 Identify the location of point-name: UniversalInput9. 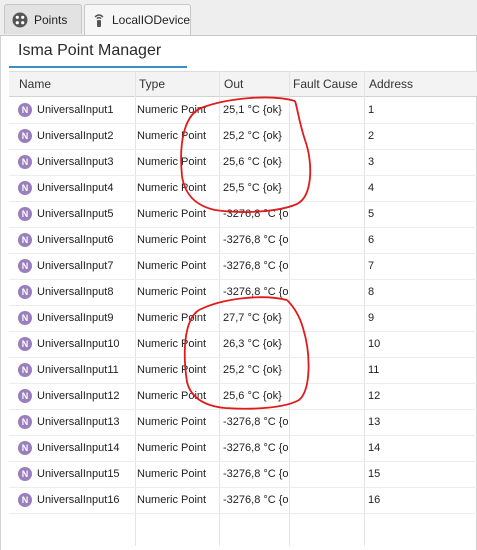
(75, 318).